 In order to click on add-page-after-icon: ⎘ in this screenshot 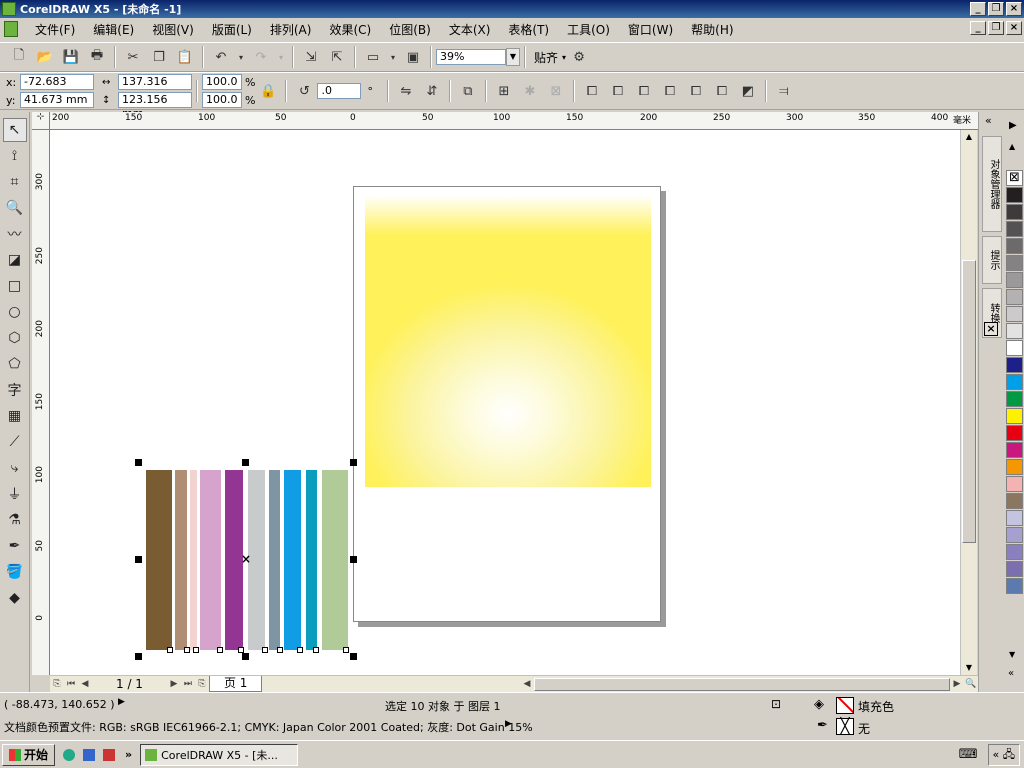, I will do `click(202, 684)`.